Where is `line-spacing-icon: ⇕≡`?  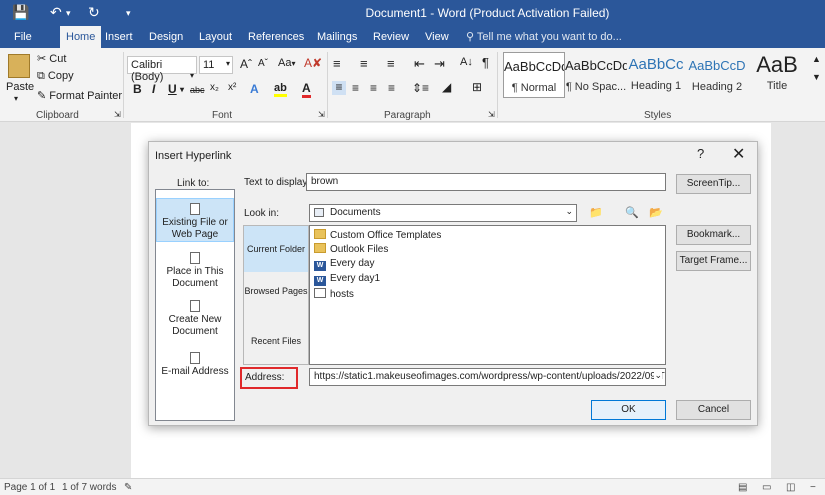 line-spacing-icon: ⇕≡ is located at coordinates (420, 88).